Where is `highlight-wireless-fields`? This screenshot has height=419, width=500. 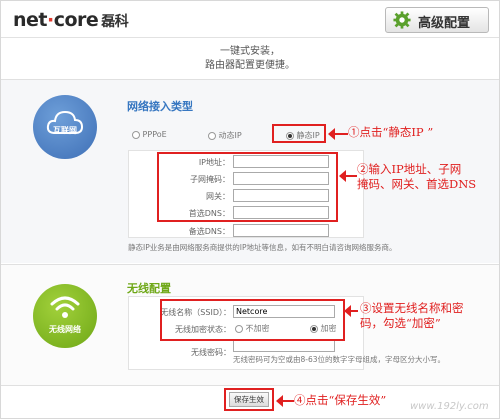 highlight-wireless-fields is located at coordinates (252, 320).